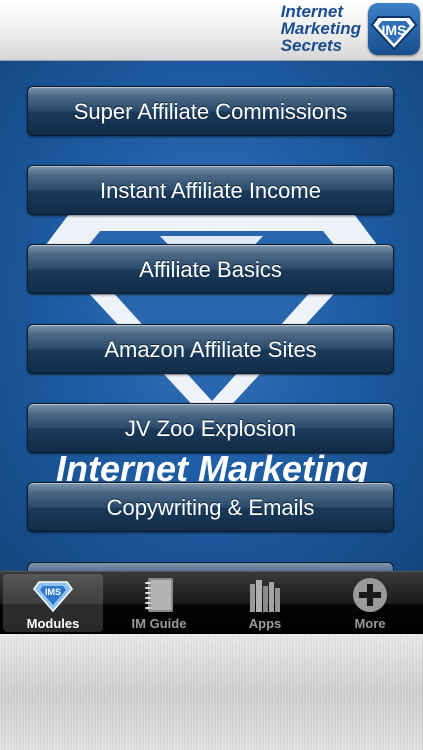  I want to click on module-button-label: JV Zoo Explosion, so click(210, 428).